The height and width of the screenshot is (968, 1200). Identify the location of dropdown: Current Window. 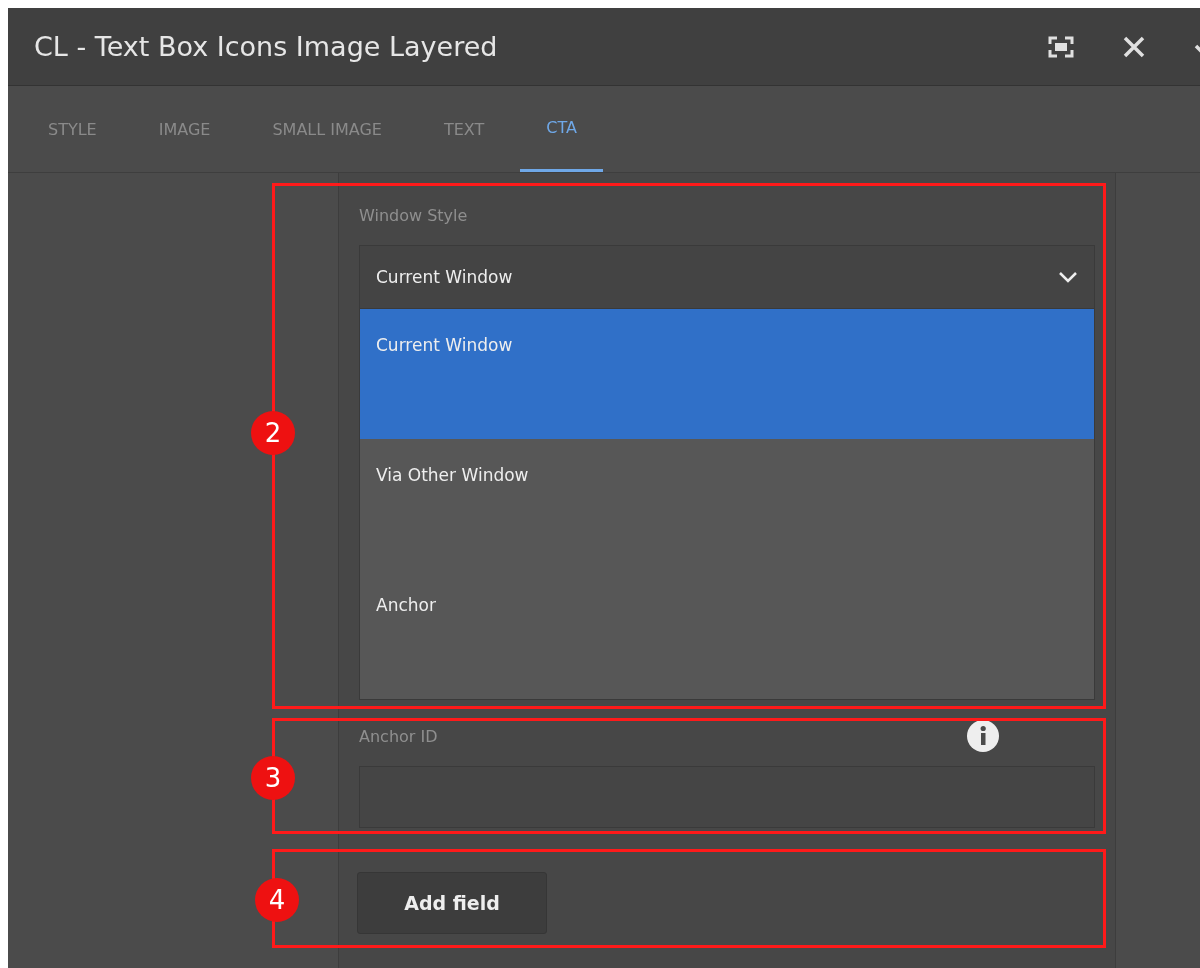
(727, 277).